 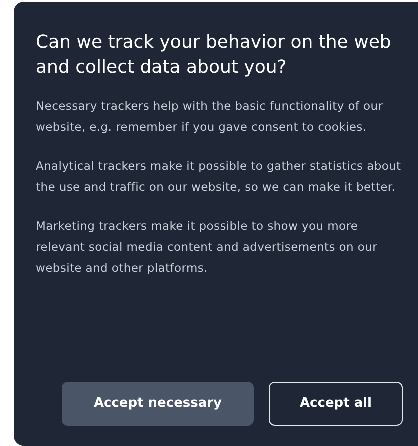 What do you see at coordinates (158, 404) in the screenshot?
I see `accept-necessary-button: Accept necessary` at bounding box center [158, 404].